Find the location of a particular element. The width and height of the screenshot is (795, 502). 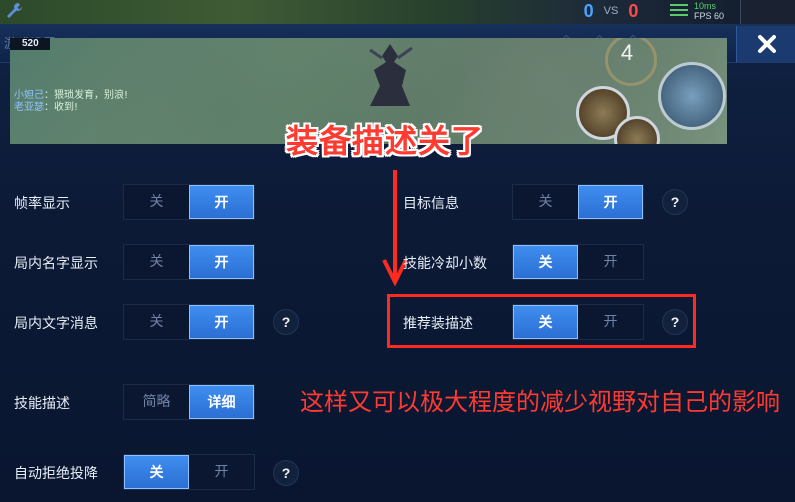

annotation-title: 装备描述关了 is located at coordinates (385, 141).